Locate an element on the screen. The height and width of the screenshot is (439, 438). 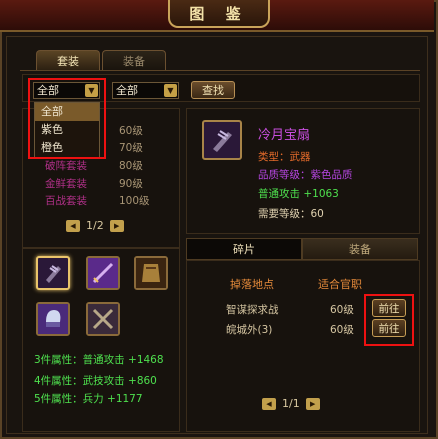
window-title: 图 鉴 is located at coordinates (219, 14).